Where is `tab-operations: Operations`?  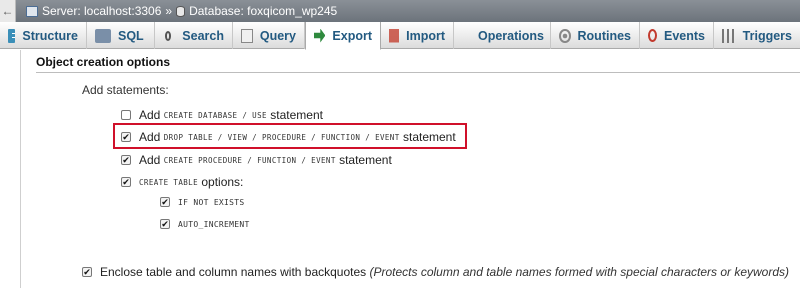 tab-operations: Operations is located at coordinates (502, 35).